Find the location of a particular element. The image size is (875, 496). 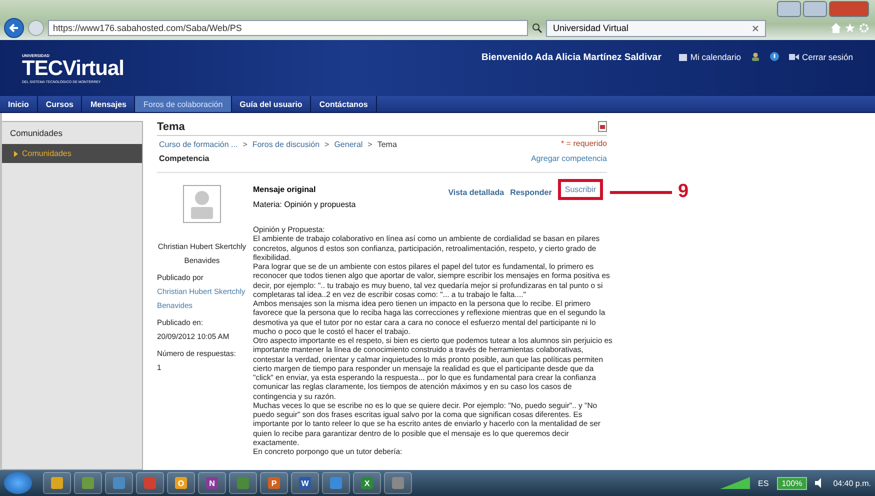

help-icon is located at coordinates (774, 56).